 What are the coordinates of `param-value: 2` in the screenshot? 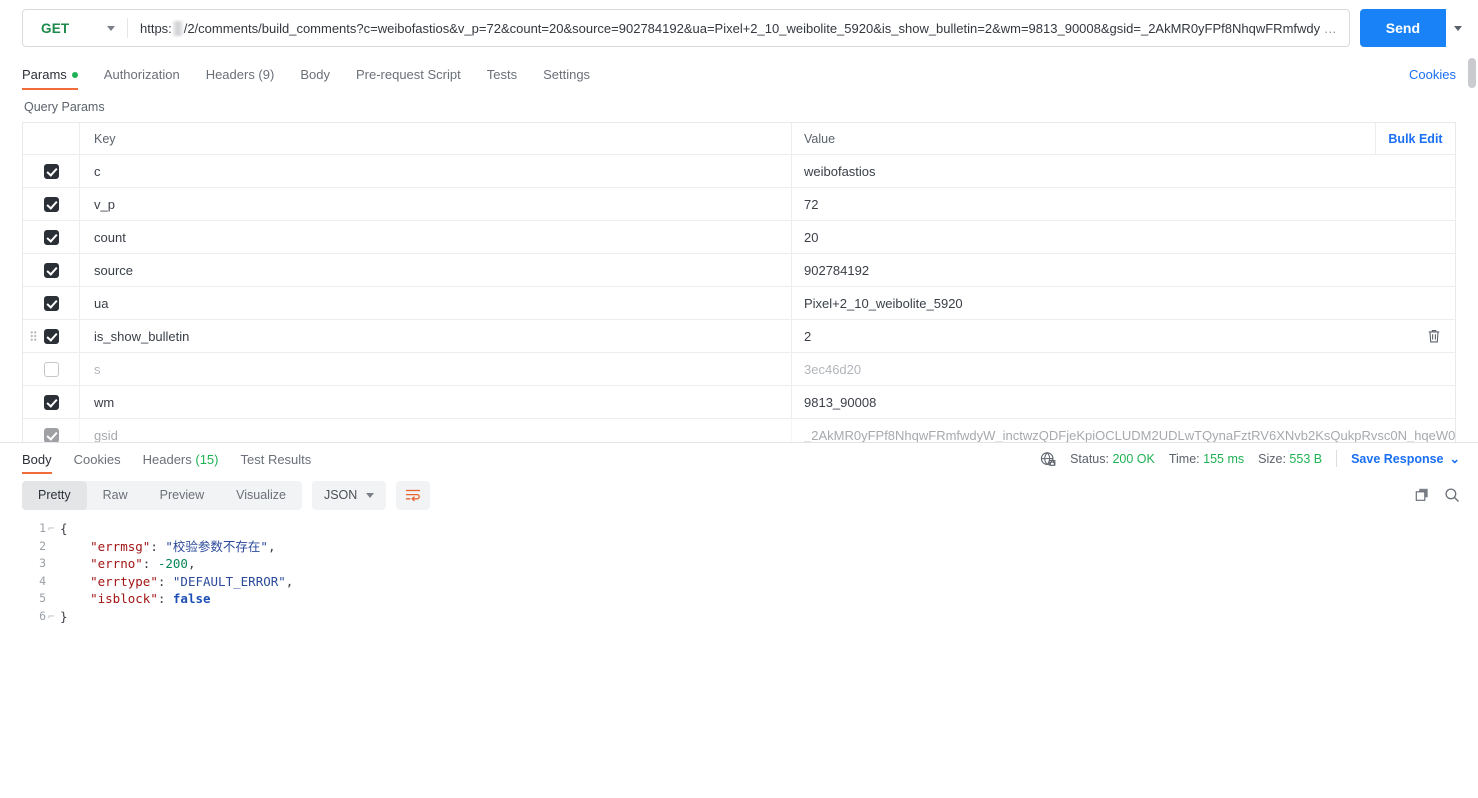 It's located at (1123, 336).